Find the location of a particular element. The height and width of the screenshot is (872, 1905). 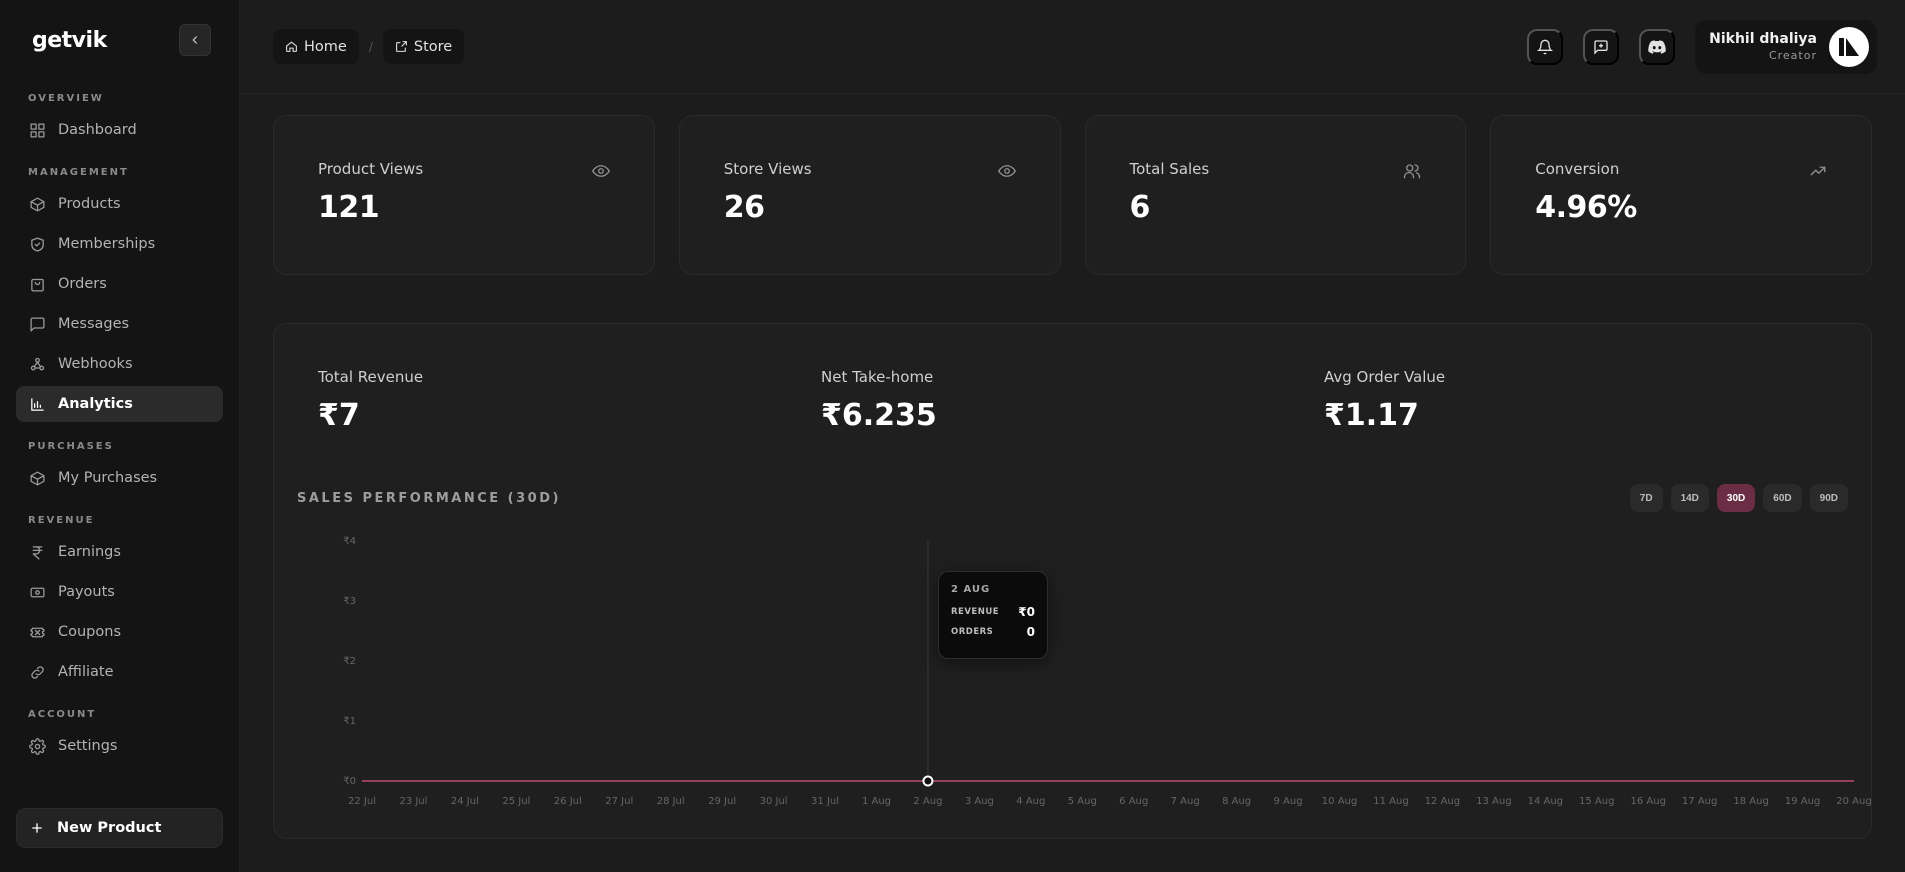

message-icon-wrap is located at coordinates (37, 324).